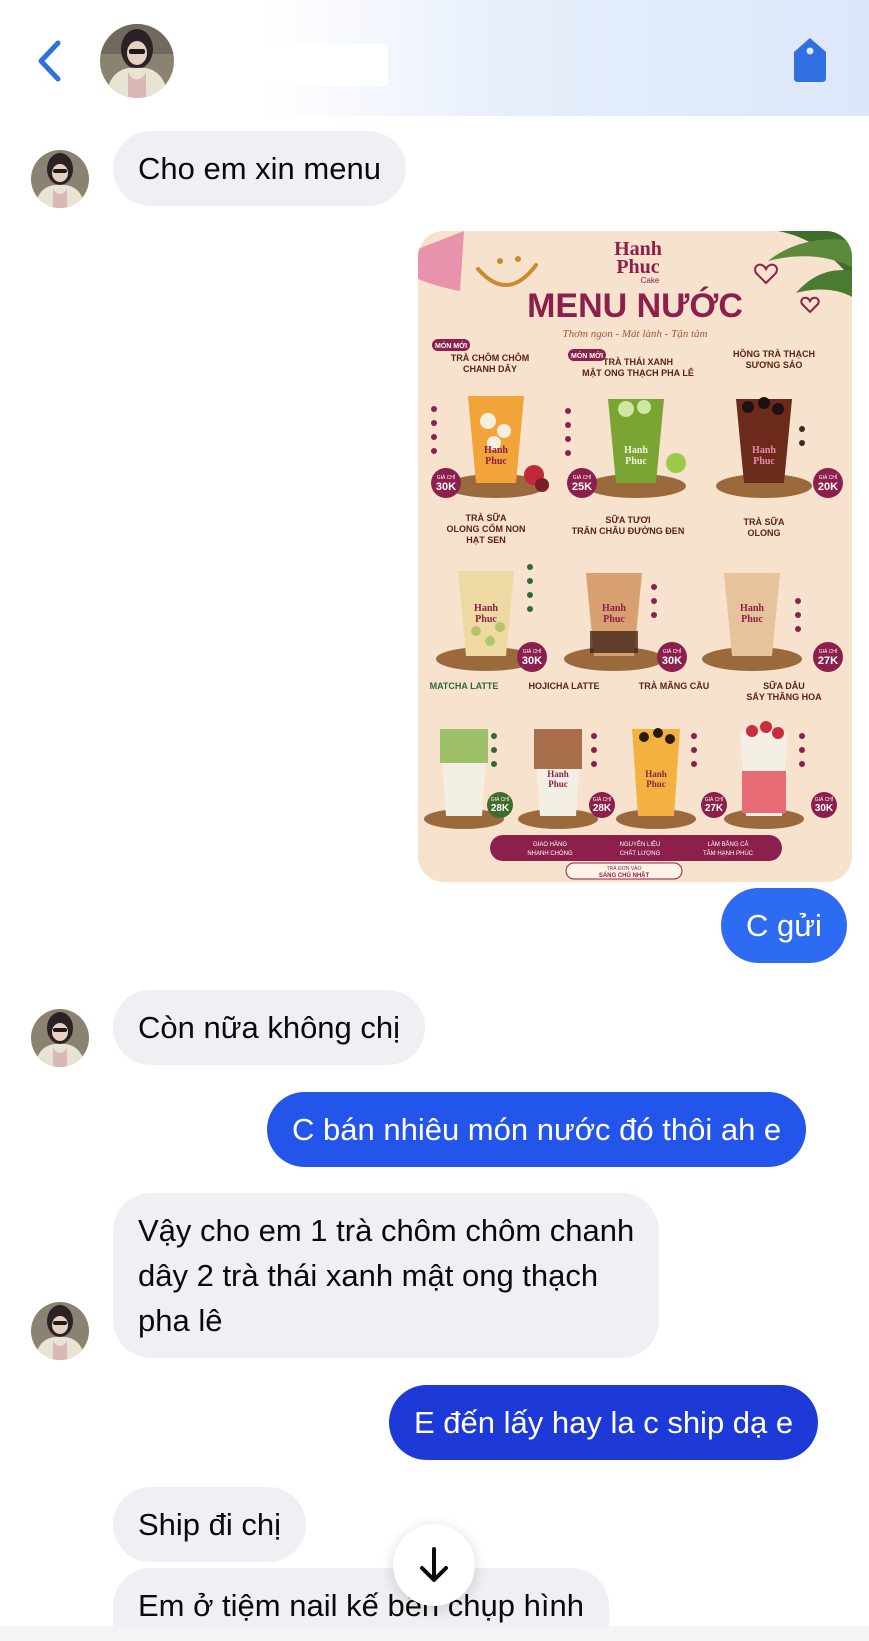 The height and width of the screenshot is (1641, 869). What do you see at coordinates (828, 487) in the screenshot?
I see `svg-text: 20K` at bounding box center [828, 487].